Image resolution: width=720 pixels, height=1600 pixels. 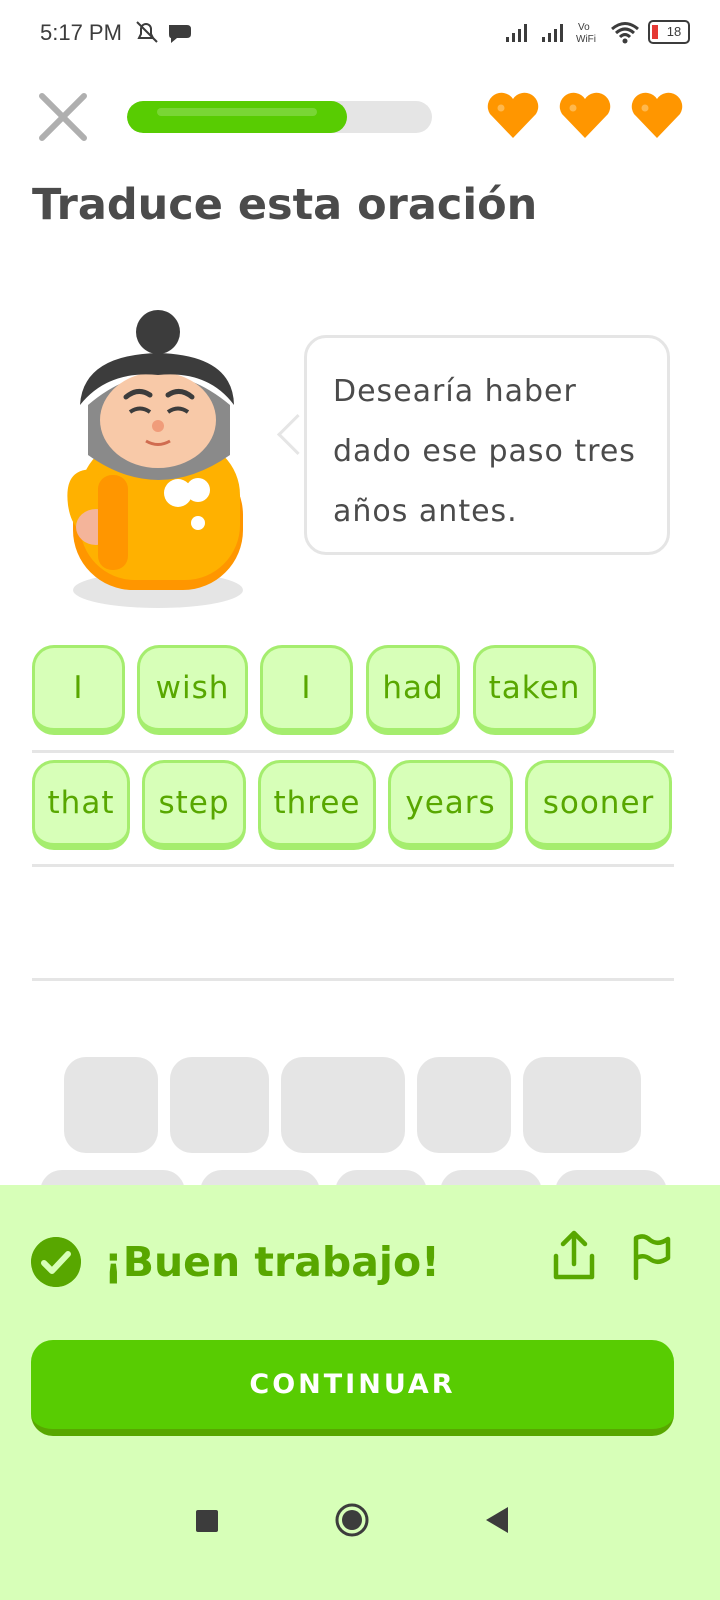 I want to click on close-icon, so click(x=63, y=117).